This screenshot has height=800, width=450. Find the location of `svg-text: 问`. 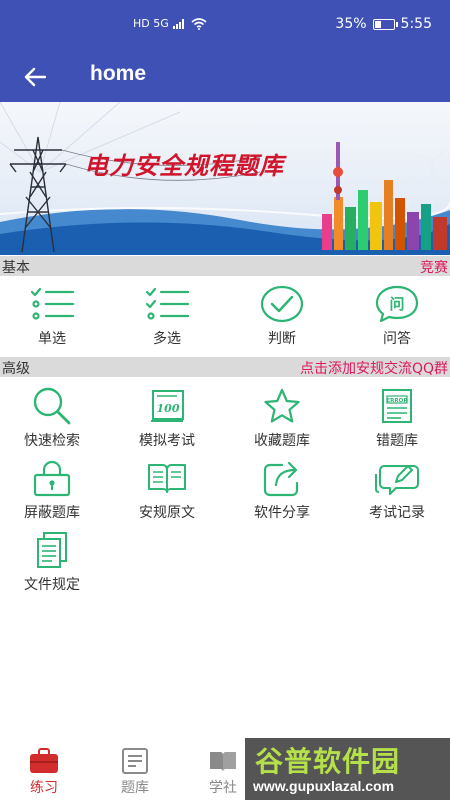

svg-text: 问 is located at coordinates (396, 304).